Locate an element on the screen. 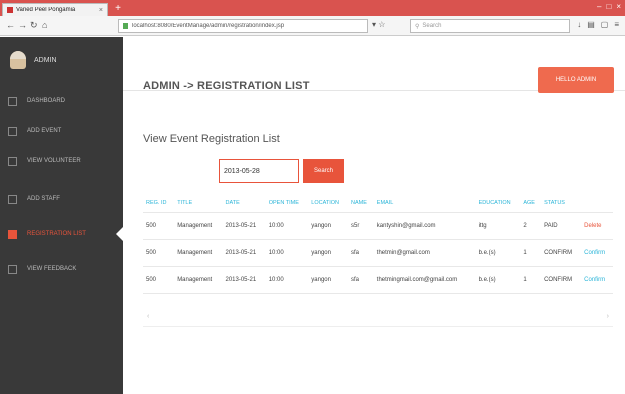  sidebar-item-label: ADD STAFF is located at coordinates (43, 199).